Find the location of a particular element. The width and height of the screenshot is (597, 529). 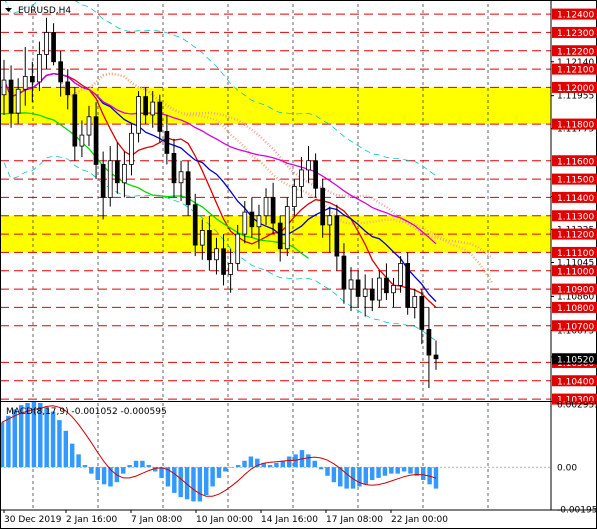

symbol-title: EURUSD,H4 is located at coordinates (44, 11).